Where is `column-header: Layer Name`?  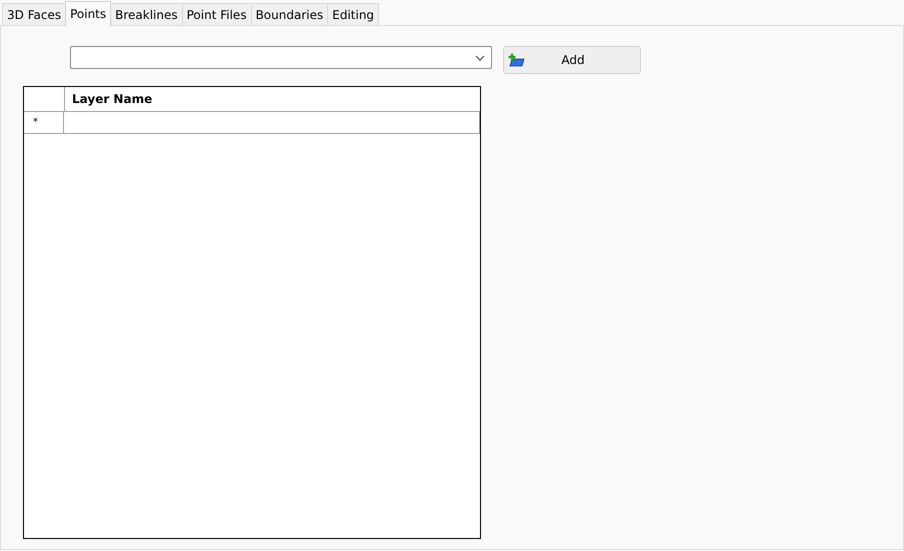
column-header: Layer Name is located at coordinates (112, 99).